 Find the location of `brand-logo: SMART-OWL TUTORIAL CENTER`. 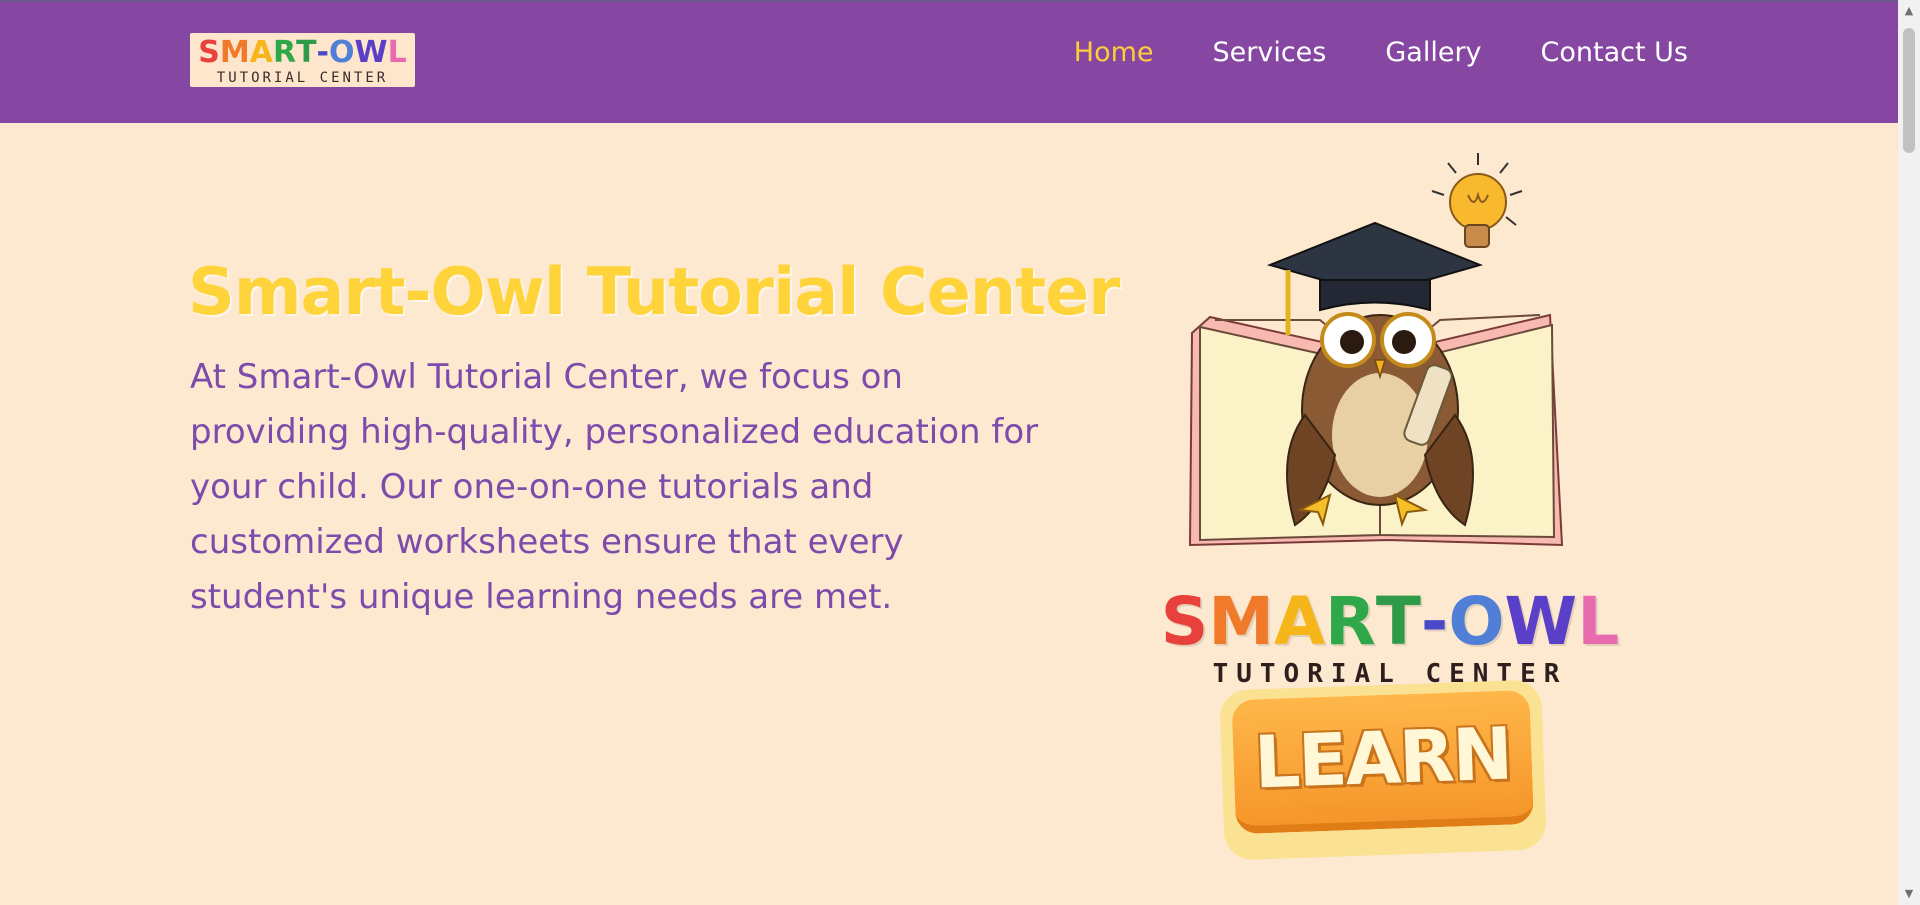

brand-logo: SMART-OWL TUTORIAL CENTER is located at coordinates (302, 60).